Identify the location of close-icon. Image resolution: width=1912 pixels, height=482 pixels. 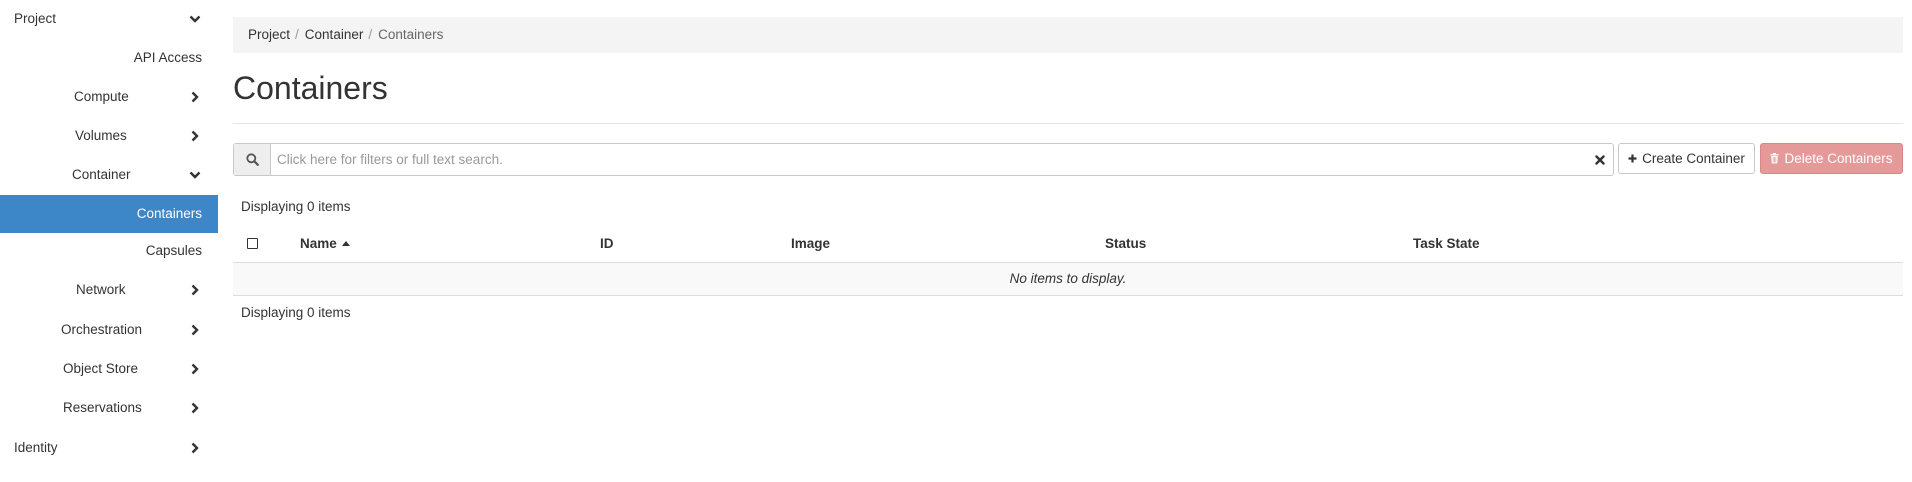
(1600, 159).